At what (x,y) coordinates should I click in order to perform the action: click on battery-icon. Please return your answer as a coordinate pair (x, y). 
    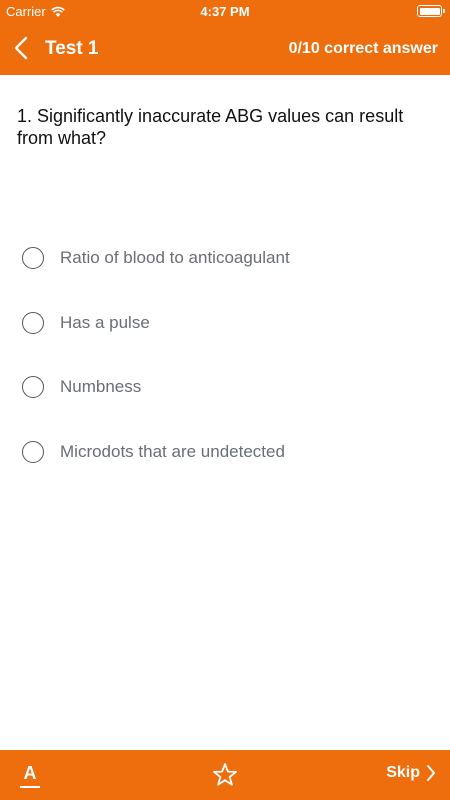
    Looking at the image, I should click on (431, 11).